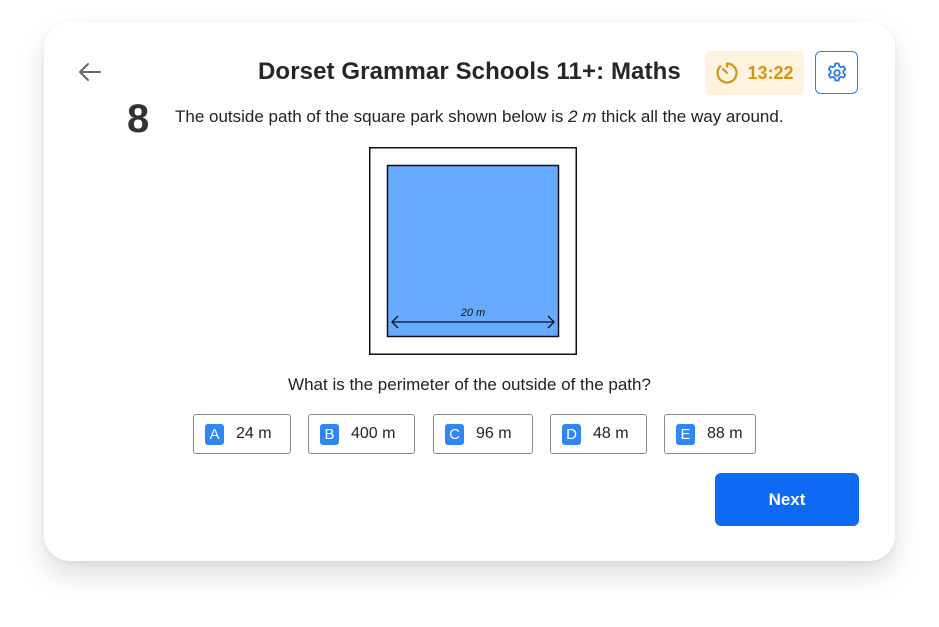 The image size is (939, 627). I want to click on settings-button, so click(836, 72).